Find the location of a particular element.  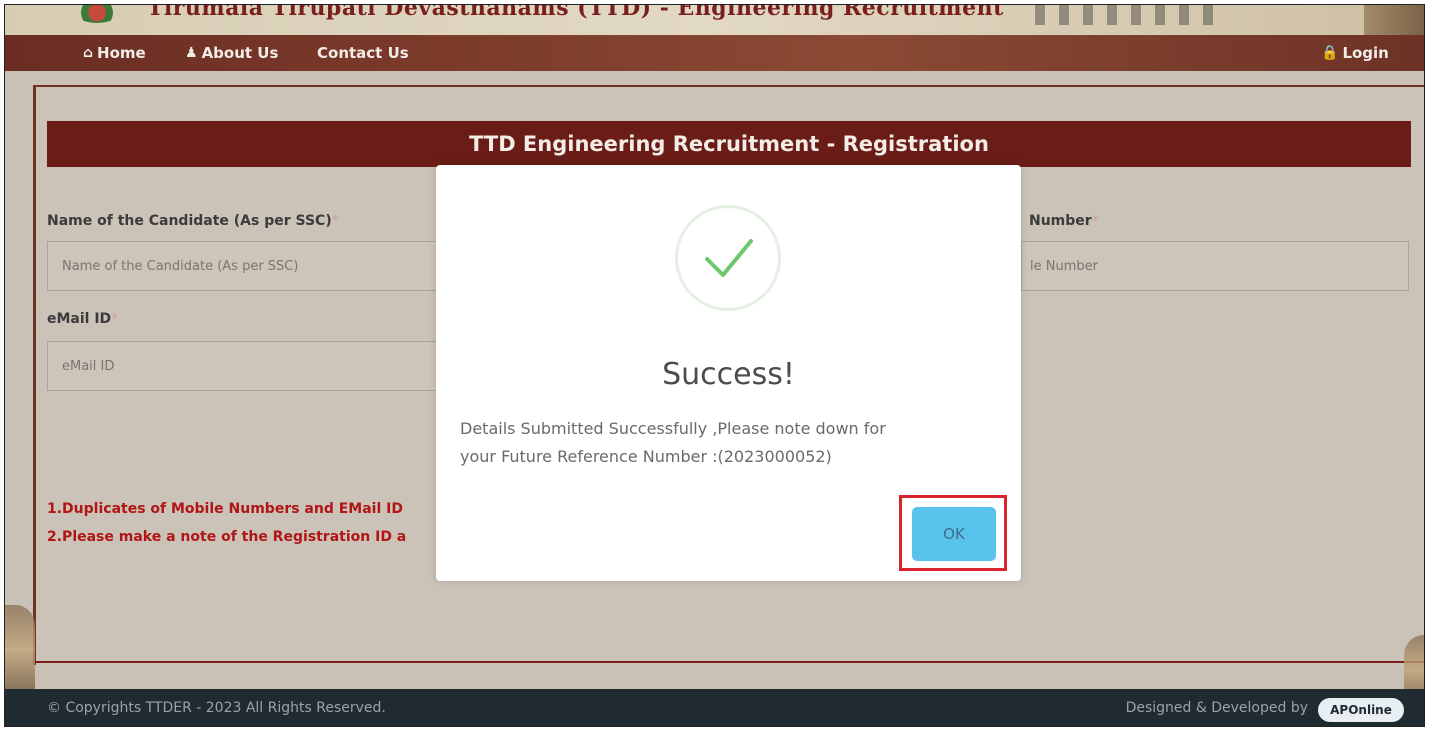

success-check-icon is located at coordinates (728, 258).